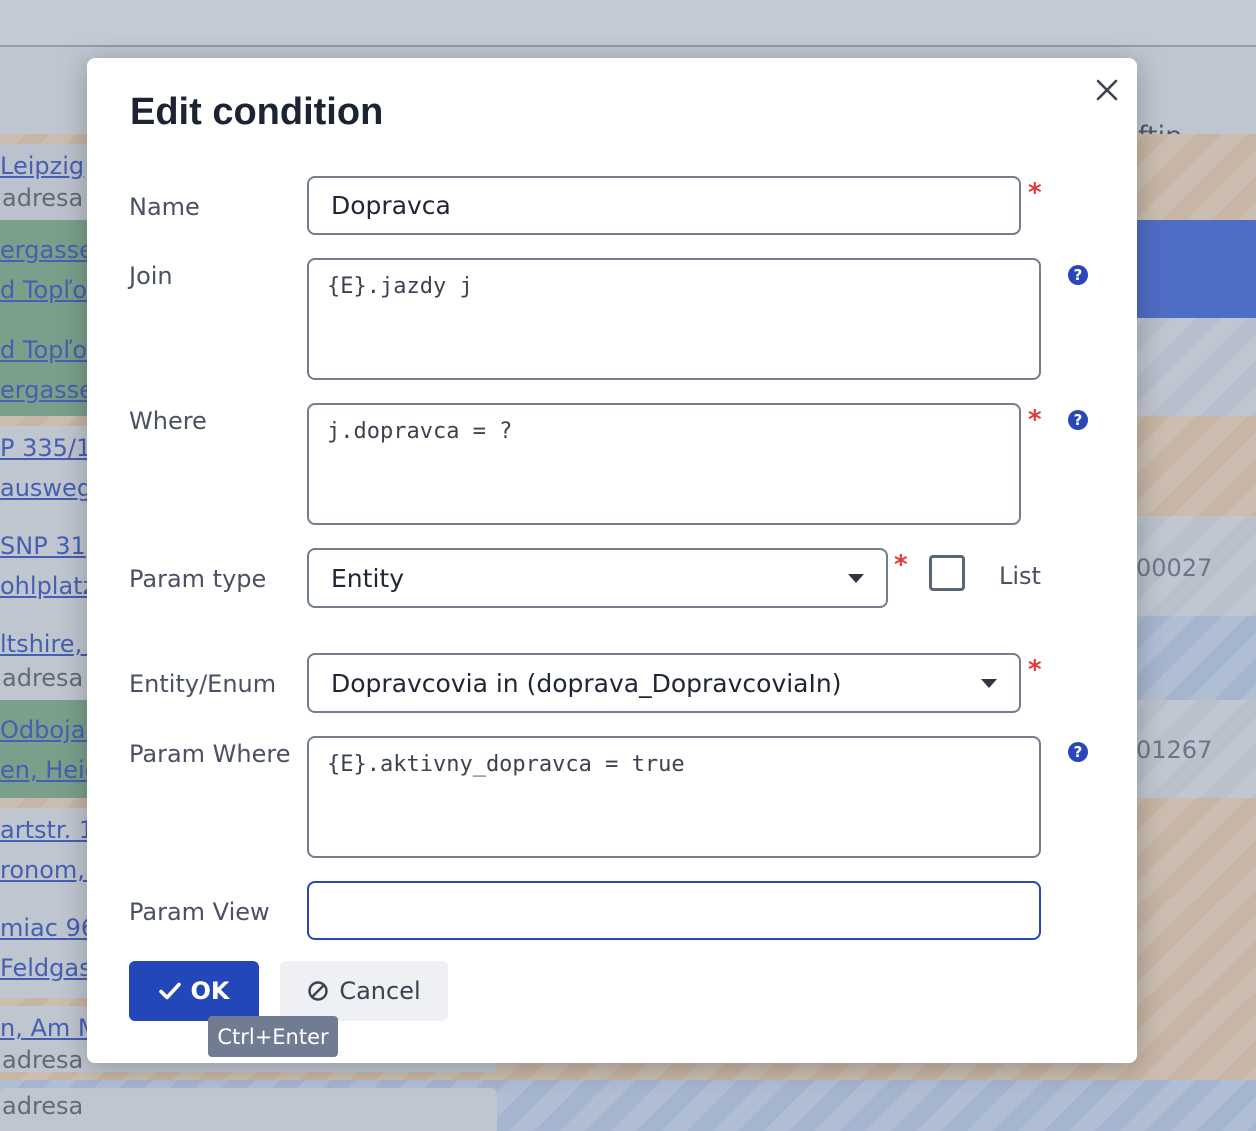 The height and width of the screenshot is (1131, 1256). I want to click on ok-button: OK, so click(194, 991).